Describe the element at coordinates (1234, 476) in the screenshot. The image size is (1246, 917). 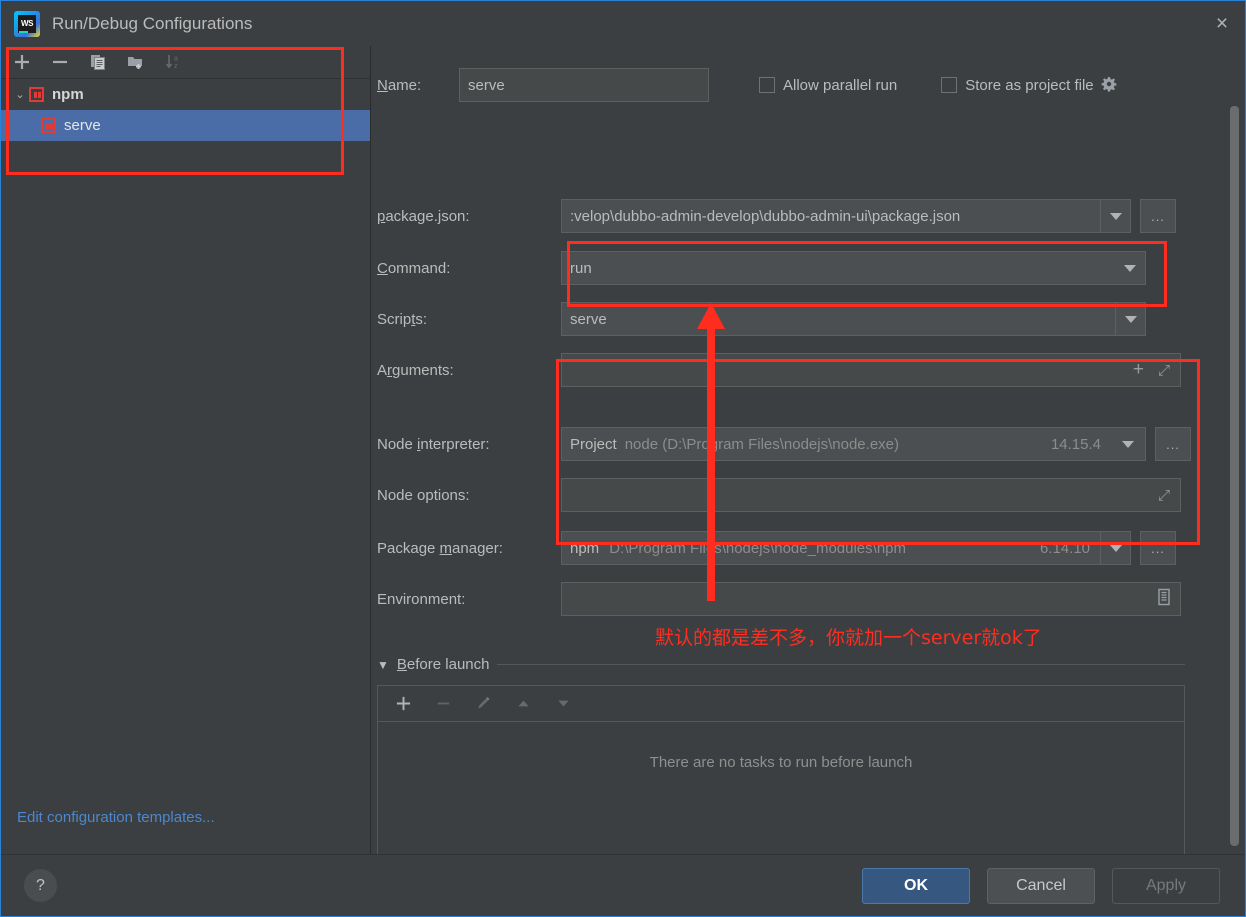
I see `form-scrollbar-thumb` at that location.